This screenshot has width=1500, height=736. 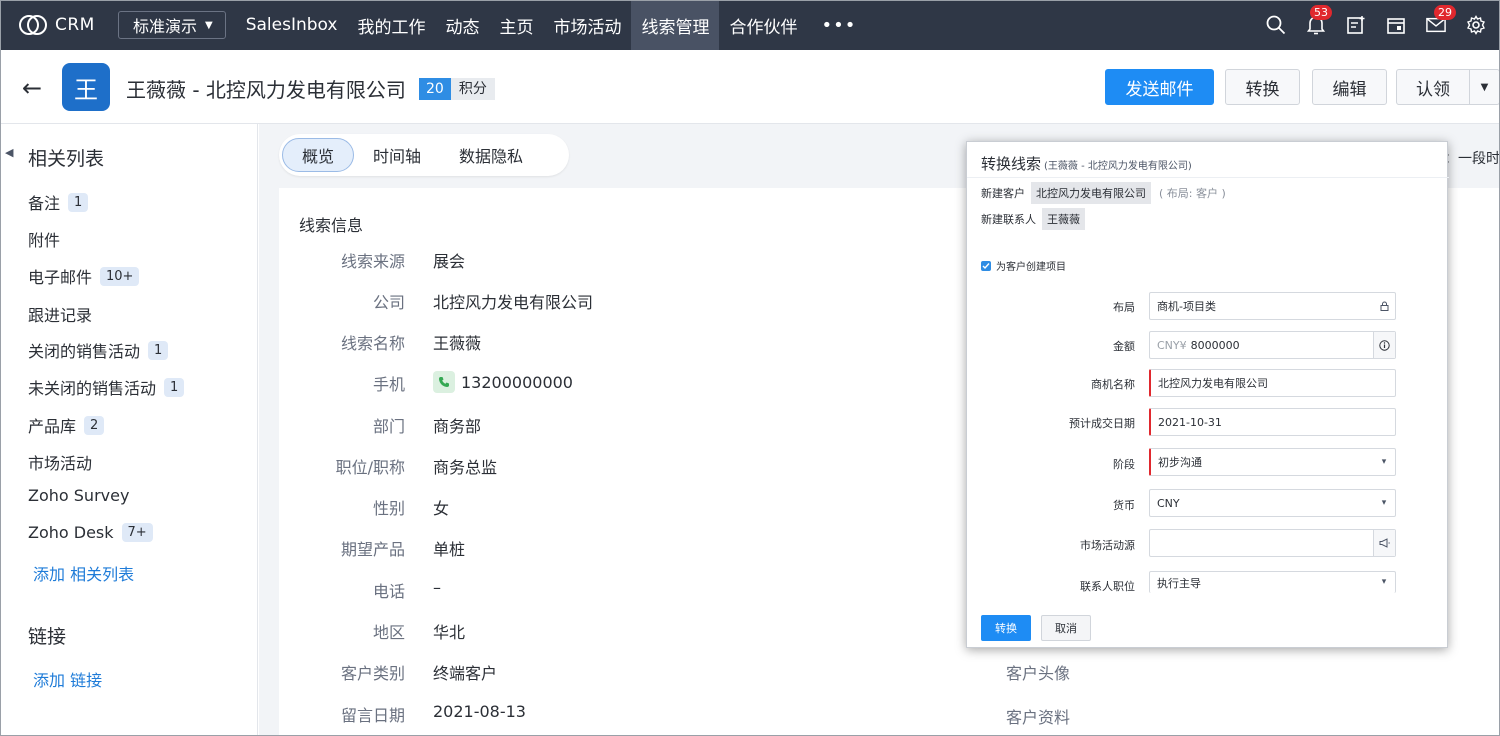 I want to click on field-expected-product: 期望产品 单桩, so click(x=403, y=549).